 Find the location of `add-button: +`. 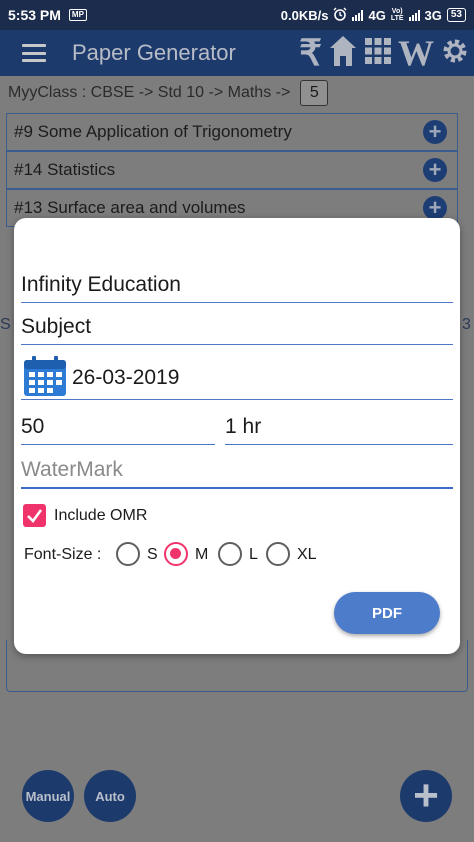

add-button: + is located at coordinates (426, 796).